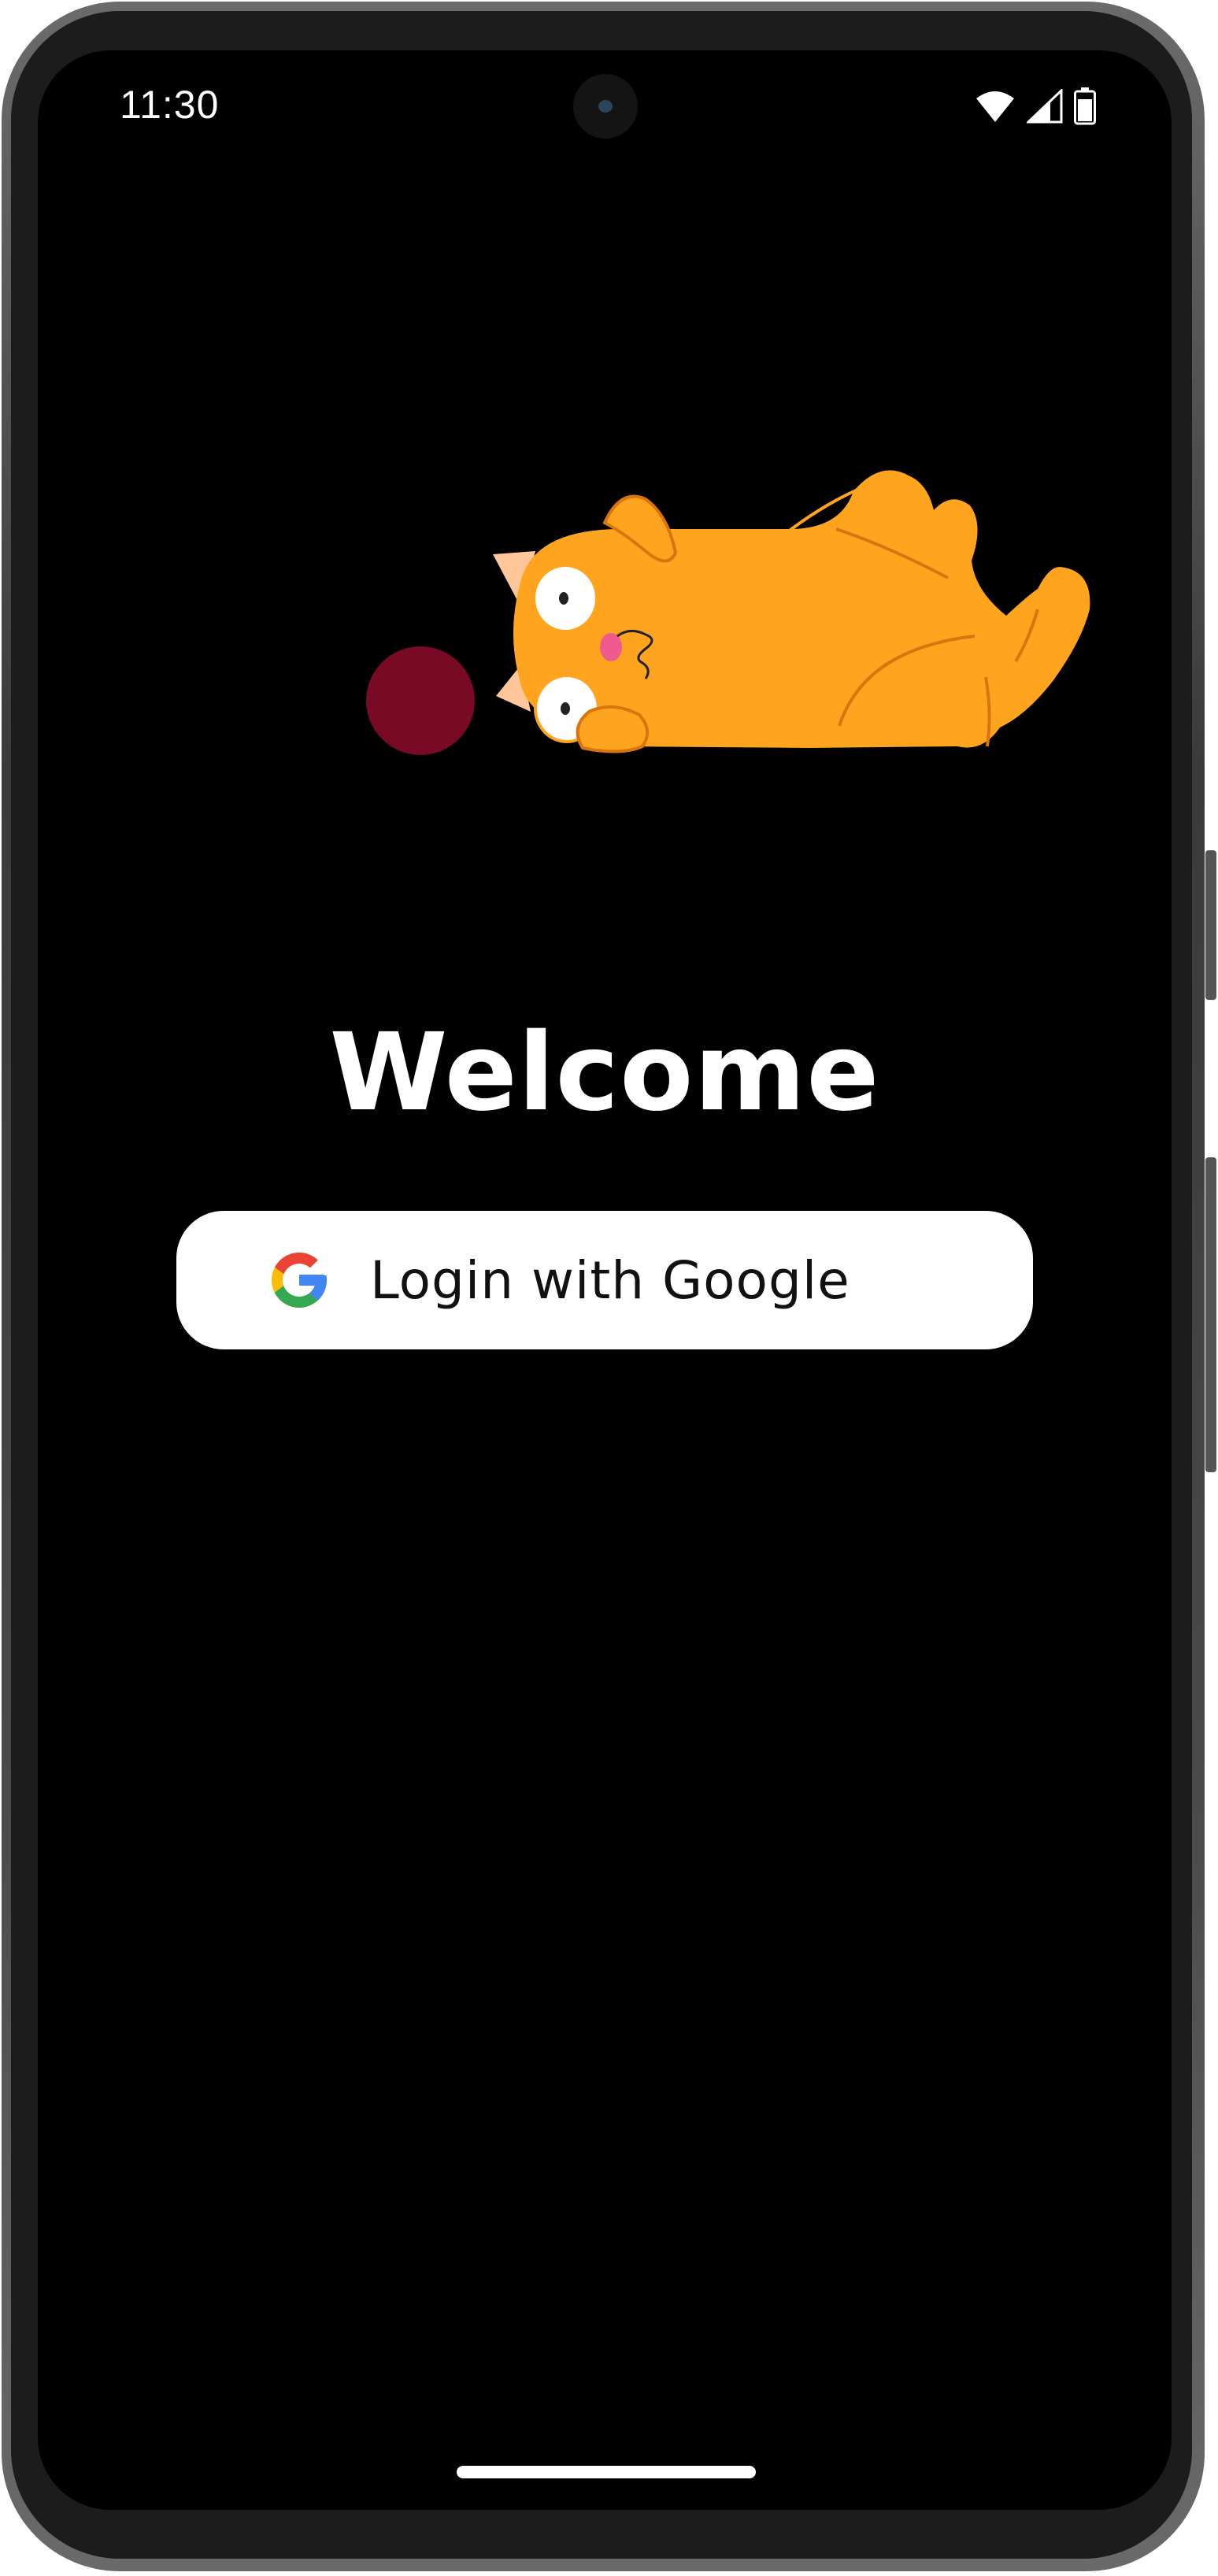 This screenshot has height=2576, width=1218. What do you see at coordinates (170, 105) in the screenshot?
I see `status-time: 11:30` at bounding box center [170, 105].